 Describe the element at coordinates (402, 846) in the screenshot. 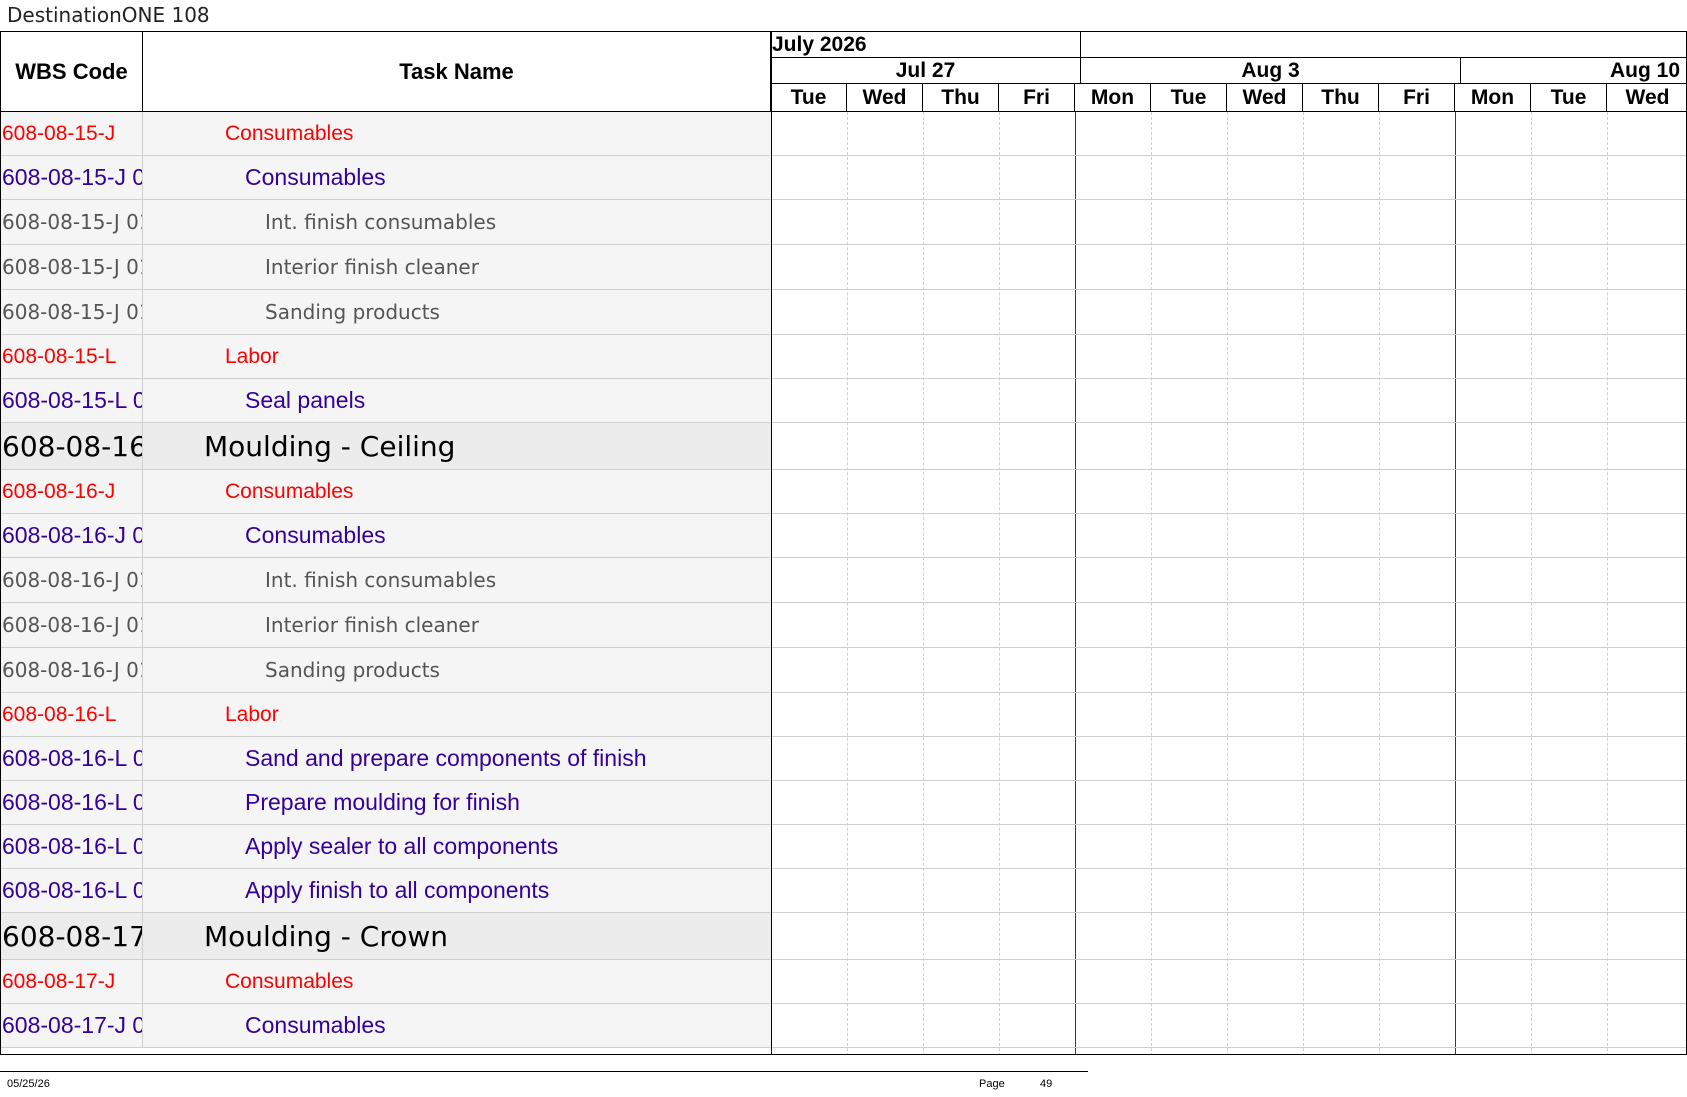

I see `task-name-cell: Apply sealer to all components` at that location.